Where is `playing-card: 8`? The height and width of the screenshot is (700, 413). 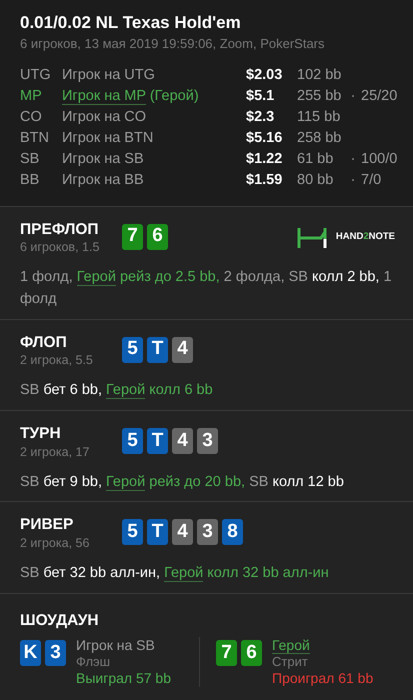
playing-card: 8 is located at coordinates (232, 532).